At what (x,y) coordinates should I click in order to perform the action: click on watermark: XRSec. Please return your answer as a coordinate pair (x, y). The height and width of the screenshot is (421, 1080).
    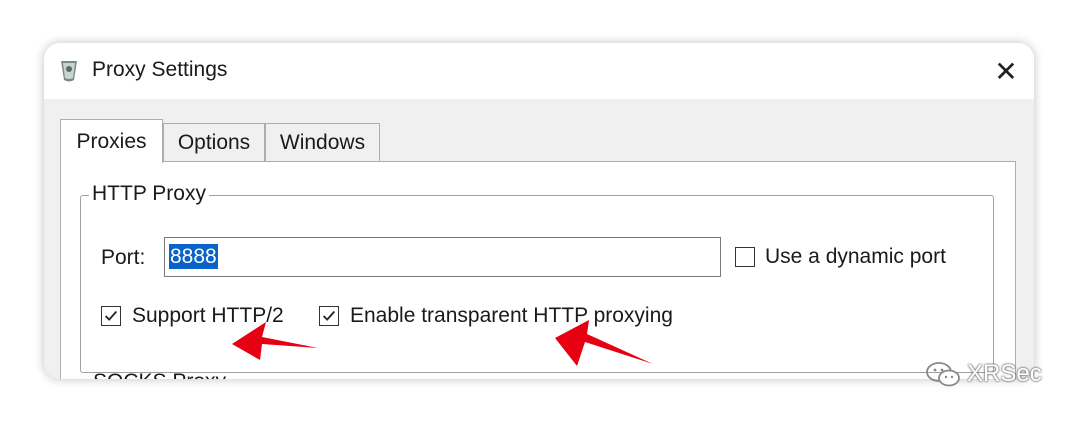
    Looking at the image, I should click on (983, 374).